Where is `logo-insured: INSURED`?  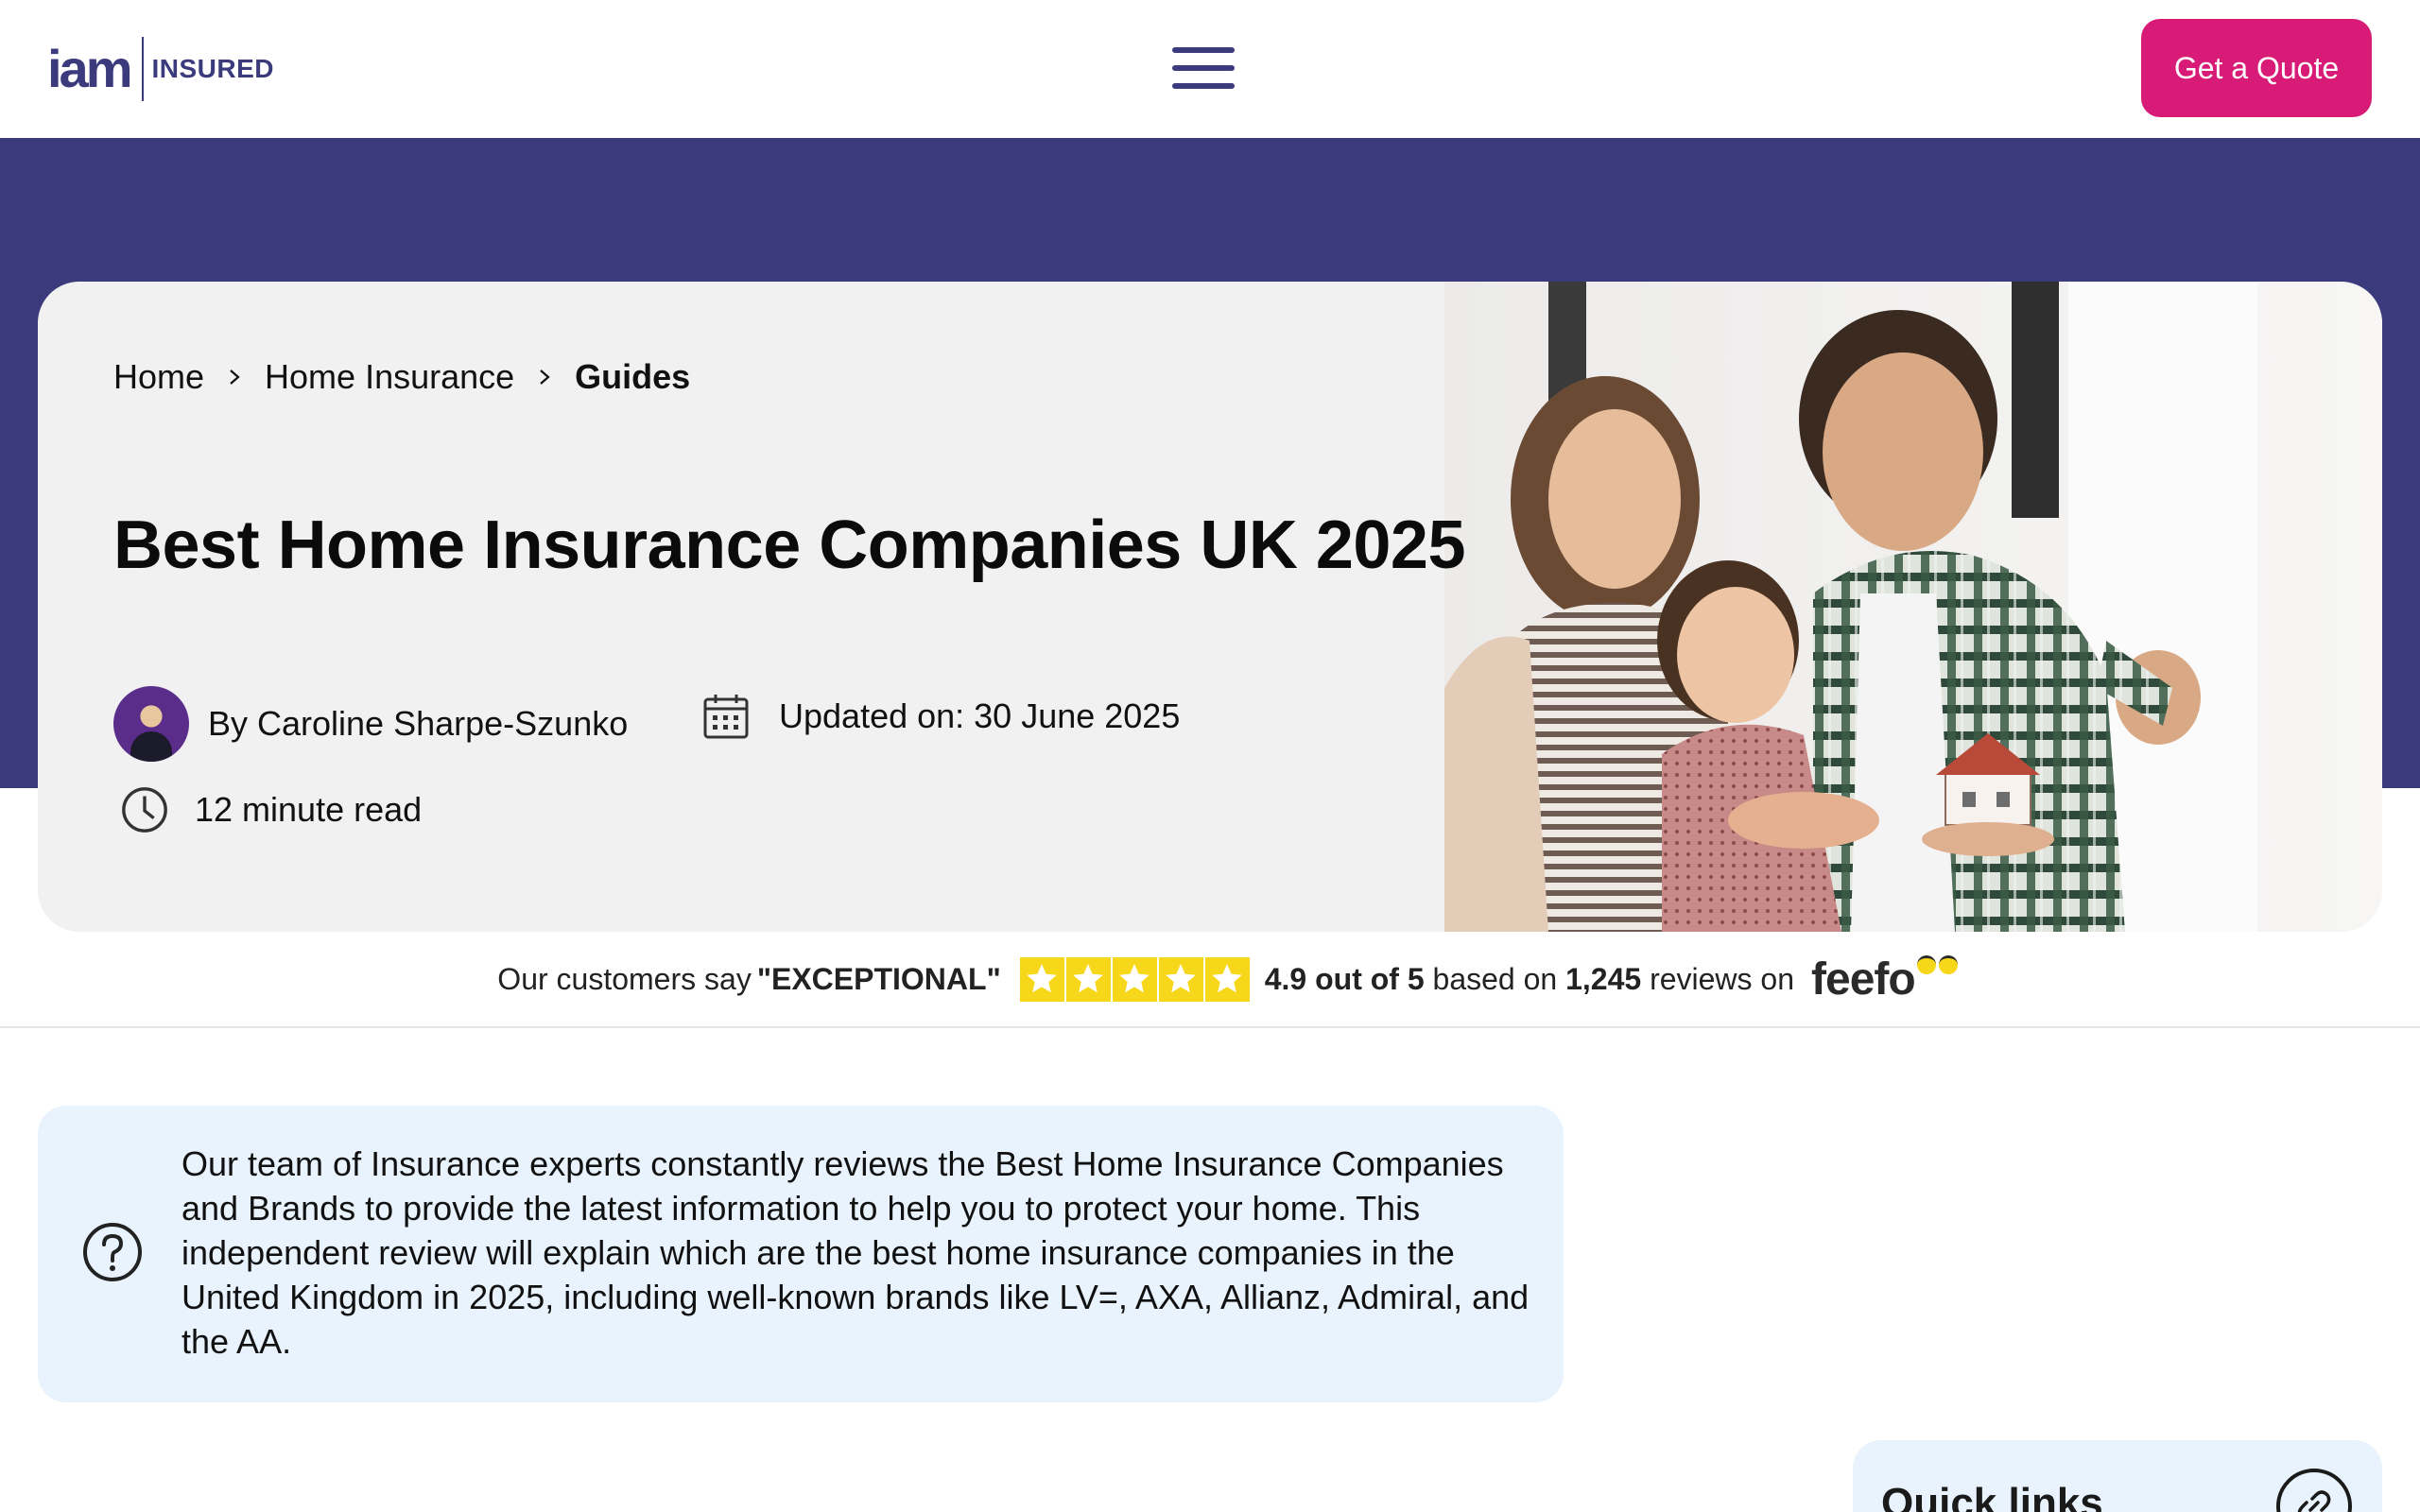 logo-insured: INSURED is located at coordinates (213, 68).